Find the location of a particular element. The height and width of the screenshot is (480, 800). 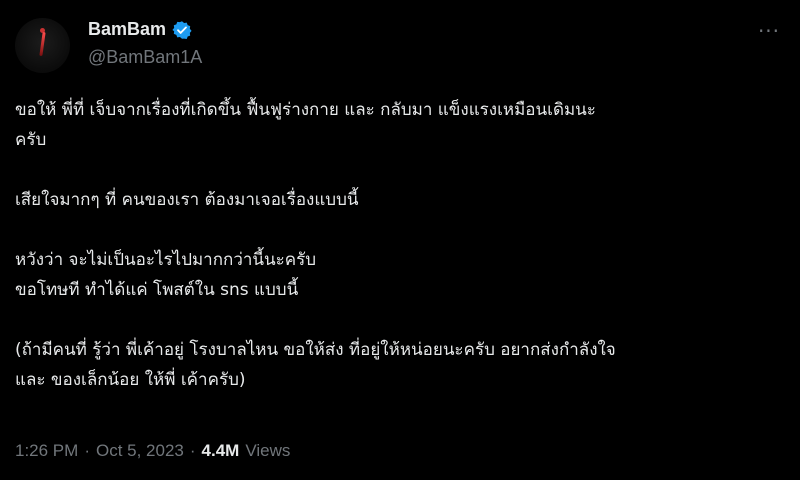

author-display-name: BamBam is located at coordinates (127, 29).